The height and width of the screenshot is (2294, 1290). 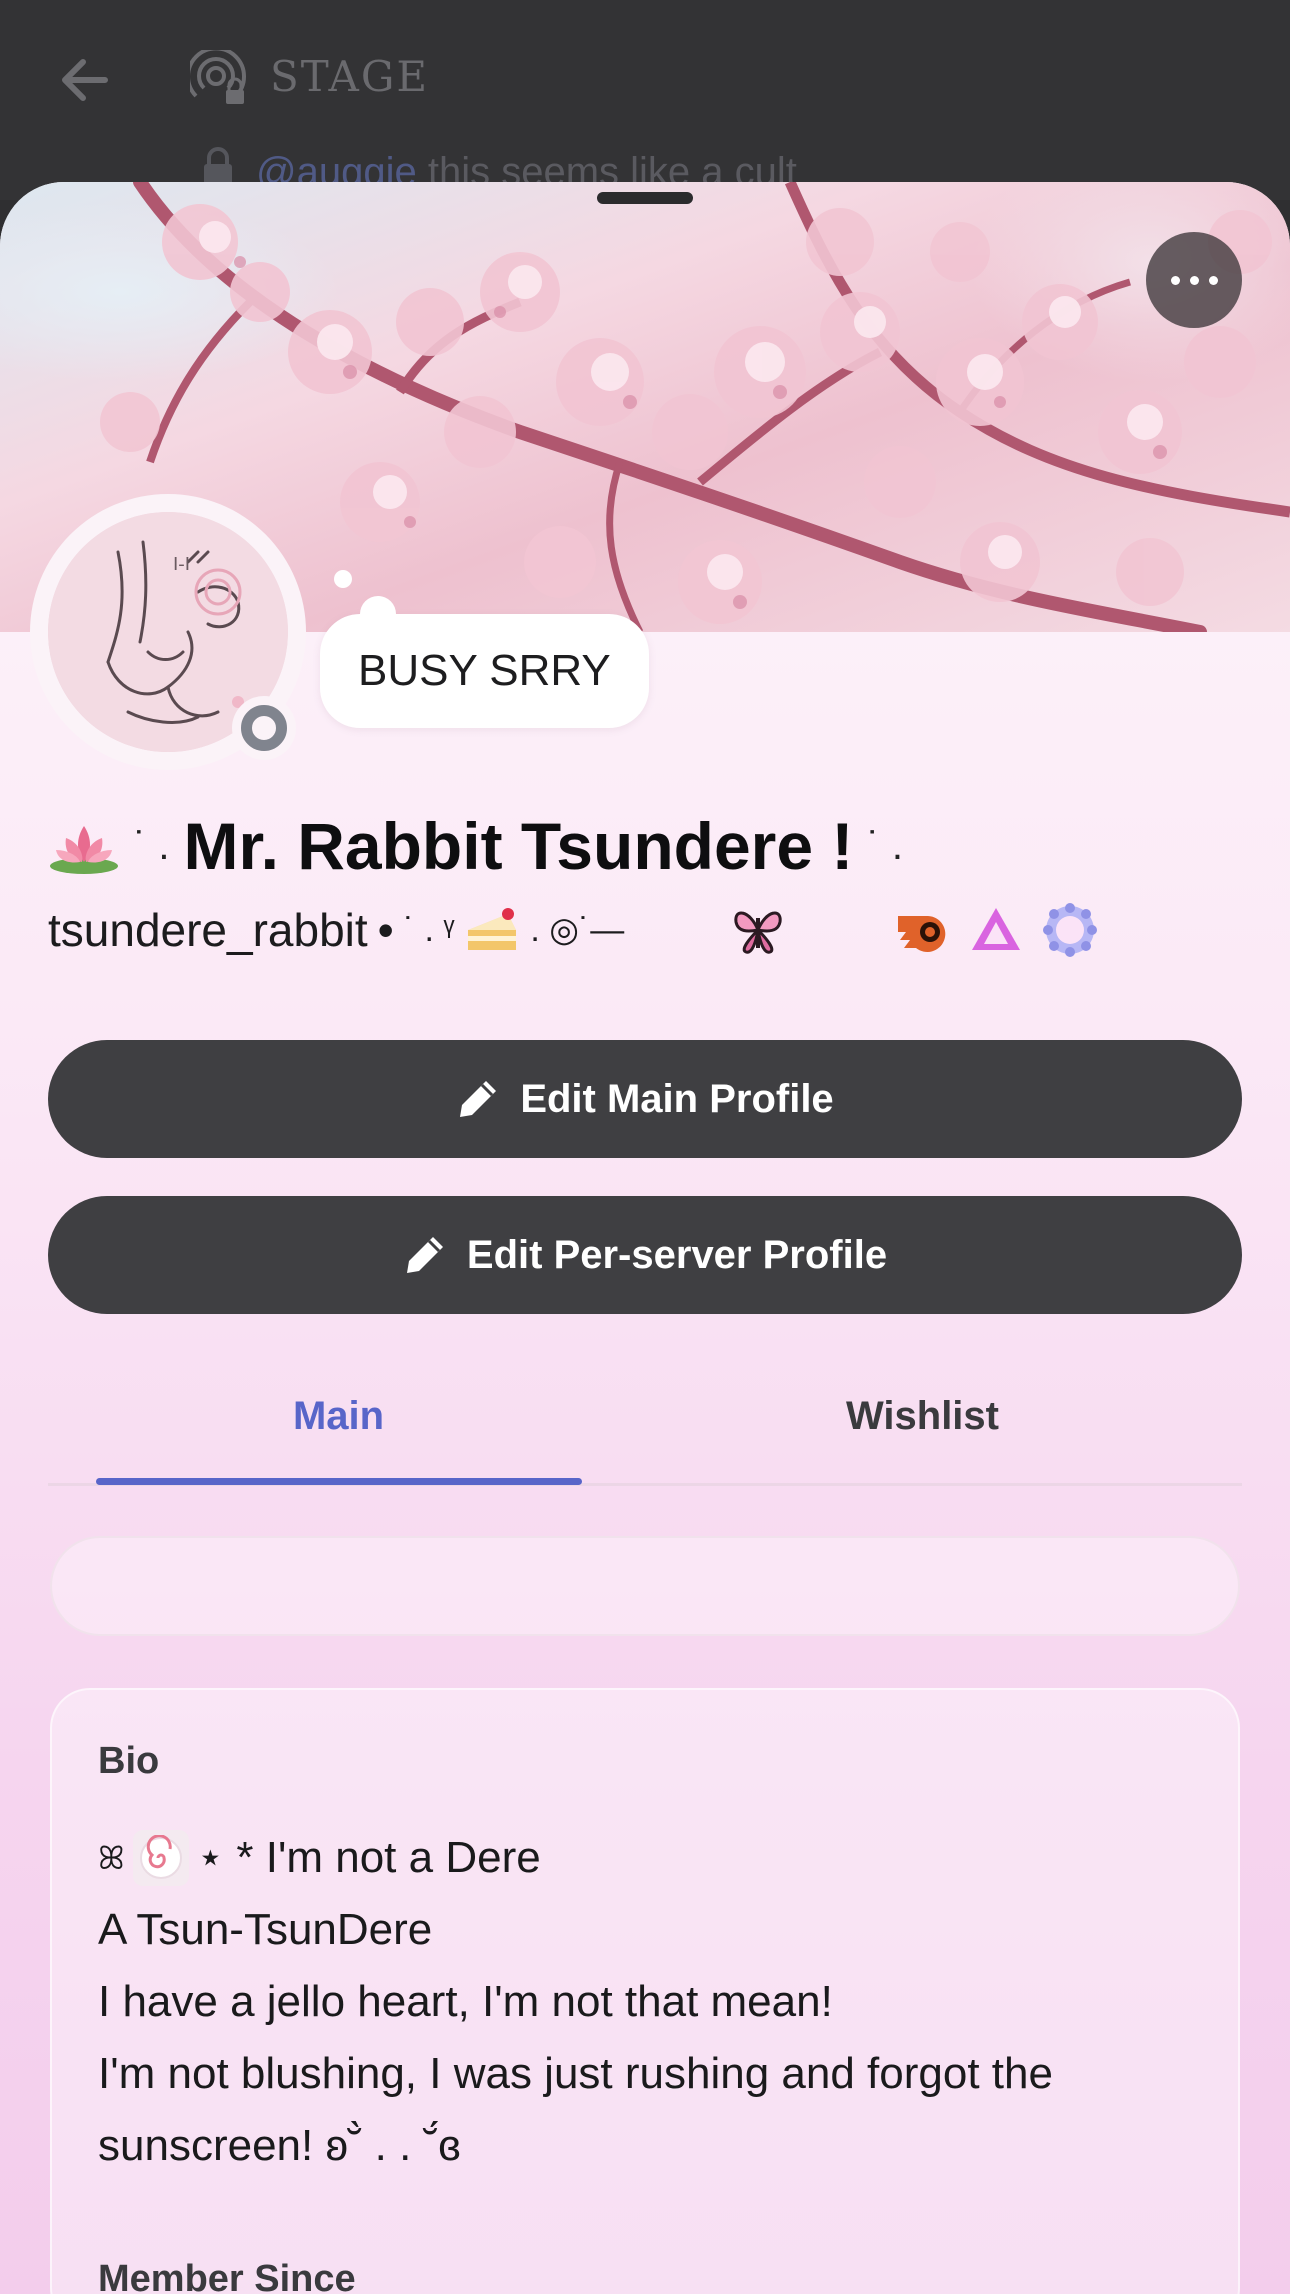 I want to click on sheet-drag-handle, so click(x=645, y=198).